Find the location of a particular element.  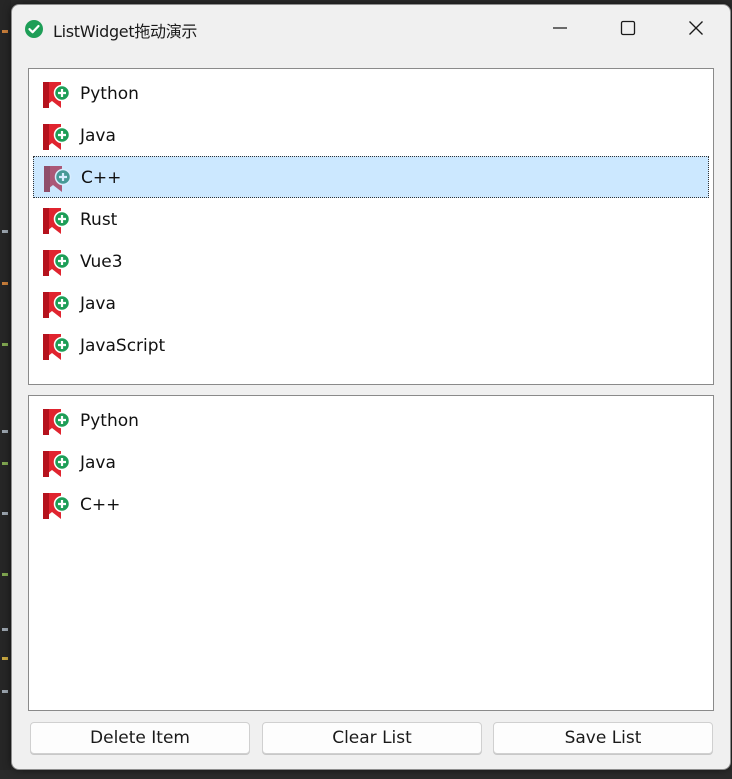

list-item: C++ is located at coordinates (371, 504).